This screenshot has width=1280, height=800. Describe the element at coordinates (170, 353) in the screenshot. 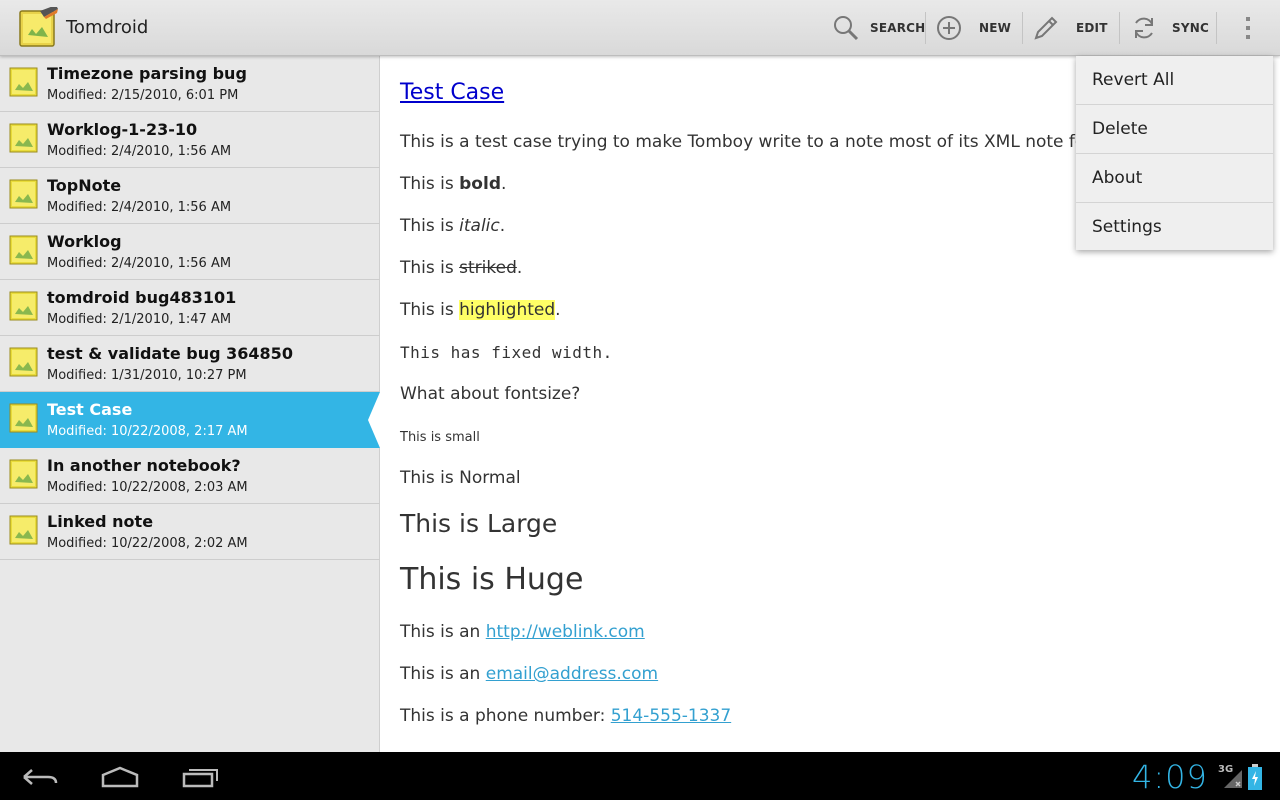

I see `note-title: test & validate bug 364850` at that location.